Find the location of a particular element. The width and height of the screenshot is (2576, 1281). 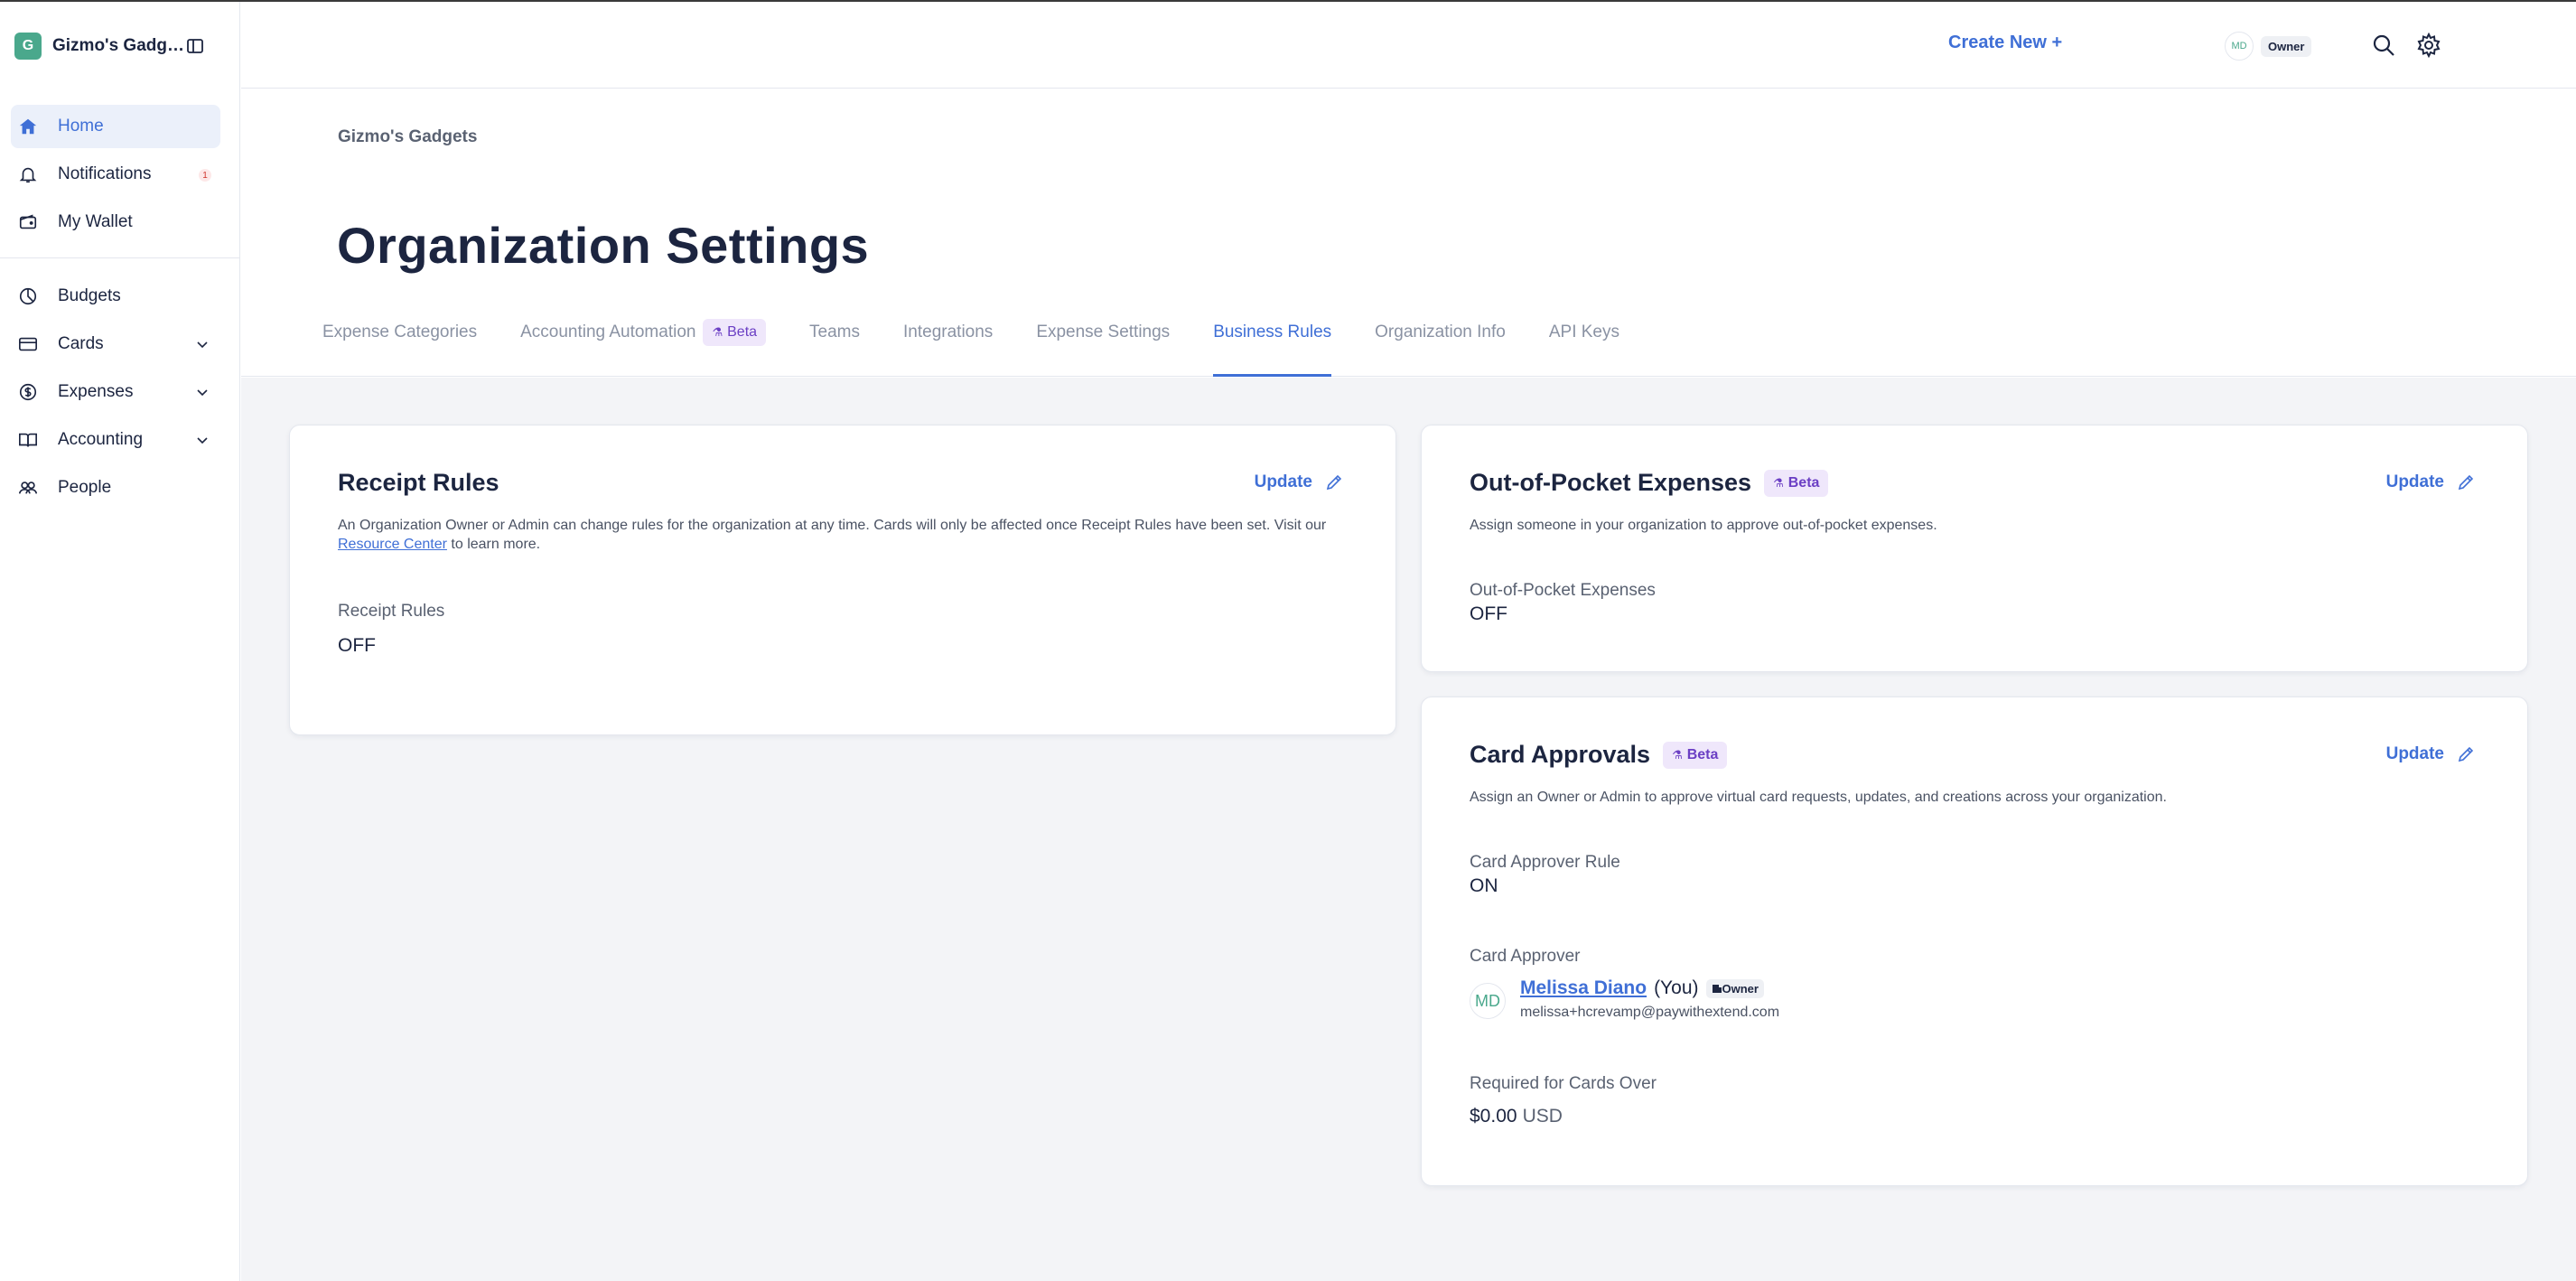

tab-accounting-automation: Accounting Automation ⚗ Beta is located at coordinates (644, 348).